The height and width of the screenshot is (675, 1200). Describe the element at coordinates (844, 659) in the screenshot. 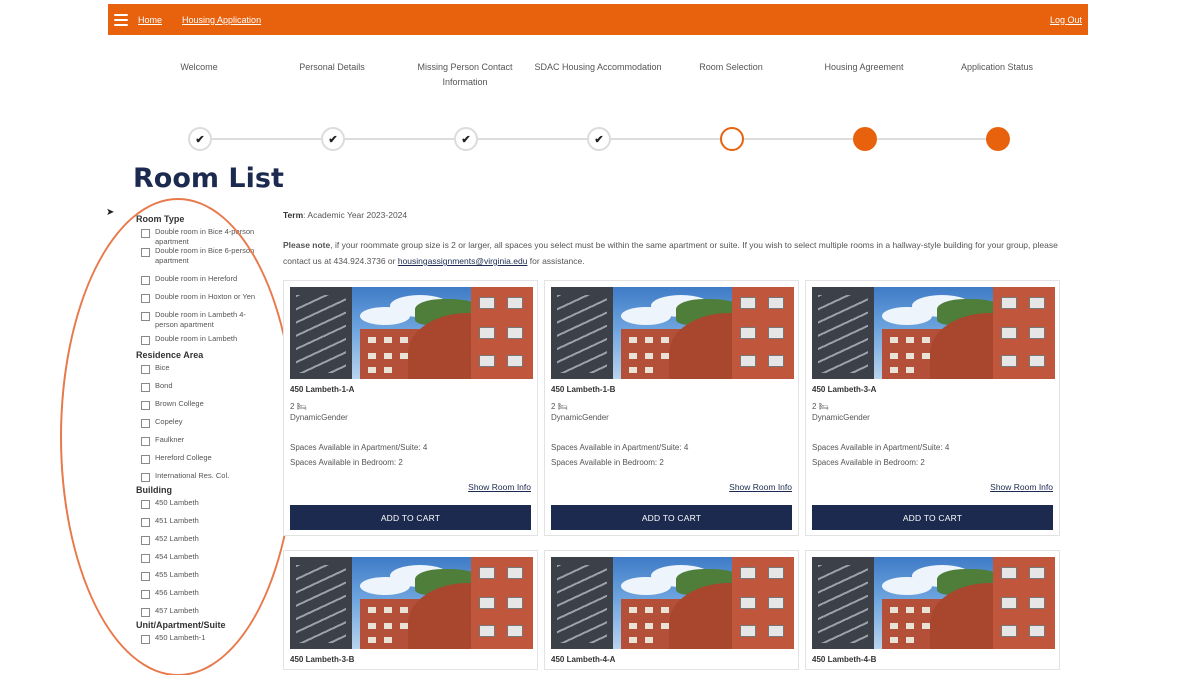

I see `room-name: 450 Lambeth-4-B` at that location.